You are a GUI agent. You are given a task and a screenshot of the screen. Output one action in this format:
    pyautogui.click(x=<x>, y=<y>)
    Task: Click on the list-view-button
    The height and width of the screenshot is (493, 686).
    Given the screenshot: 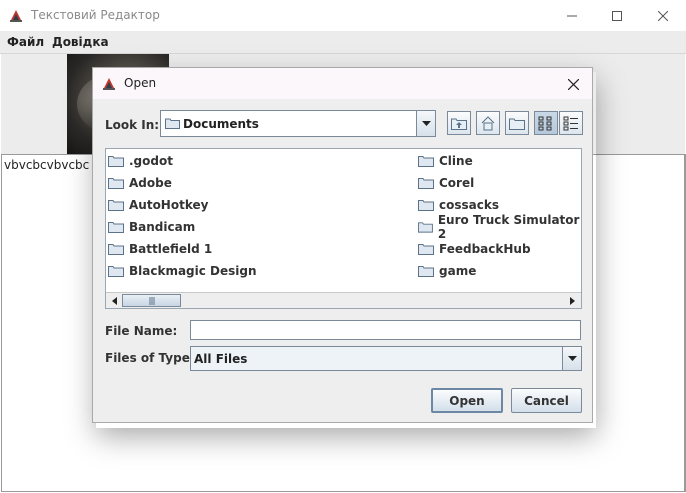 What is the action you would take?
    pyautogui.click(x=546, y=123)
    